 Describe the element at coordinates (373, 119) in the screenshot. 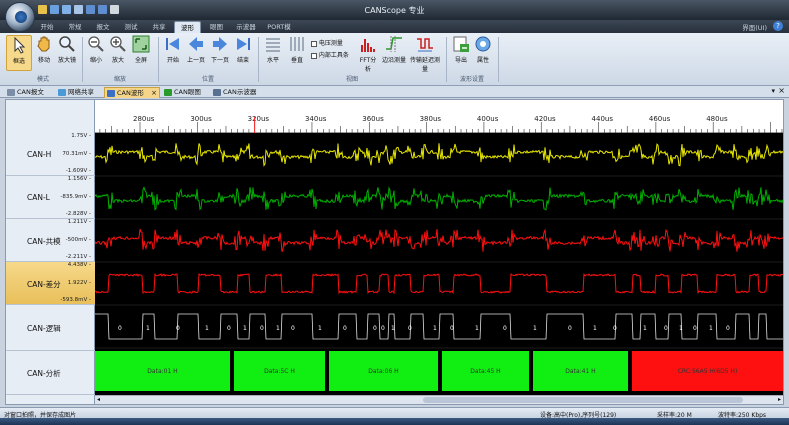

I see `ruler-tick-label: 360us` at that location.